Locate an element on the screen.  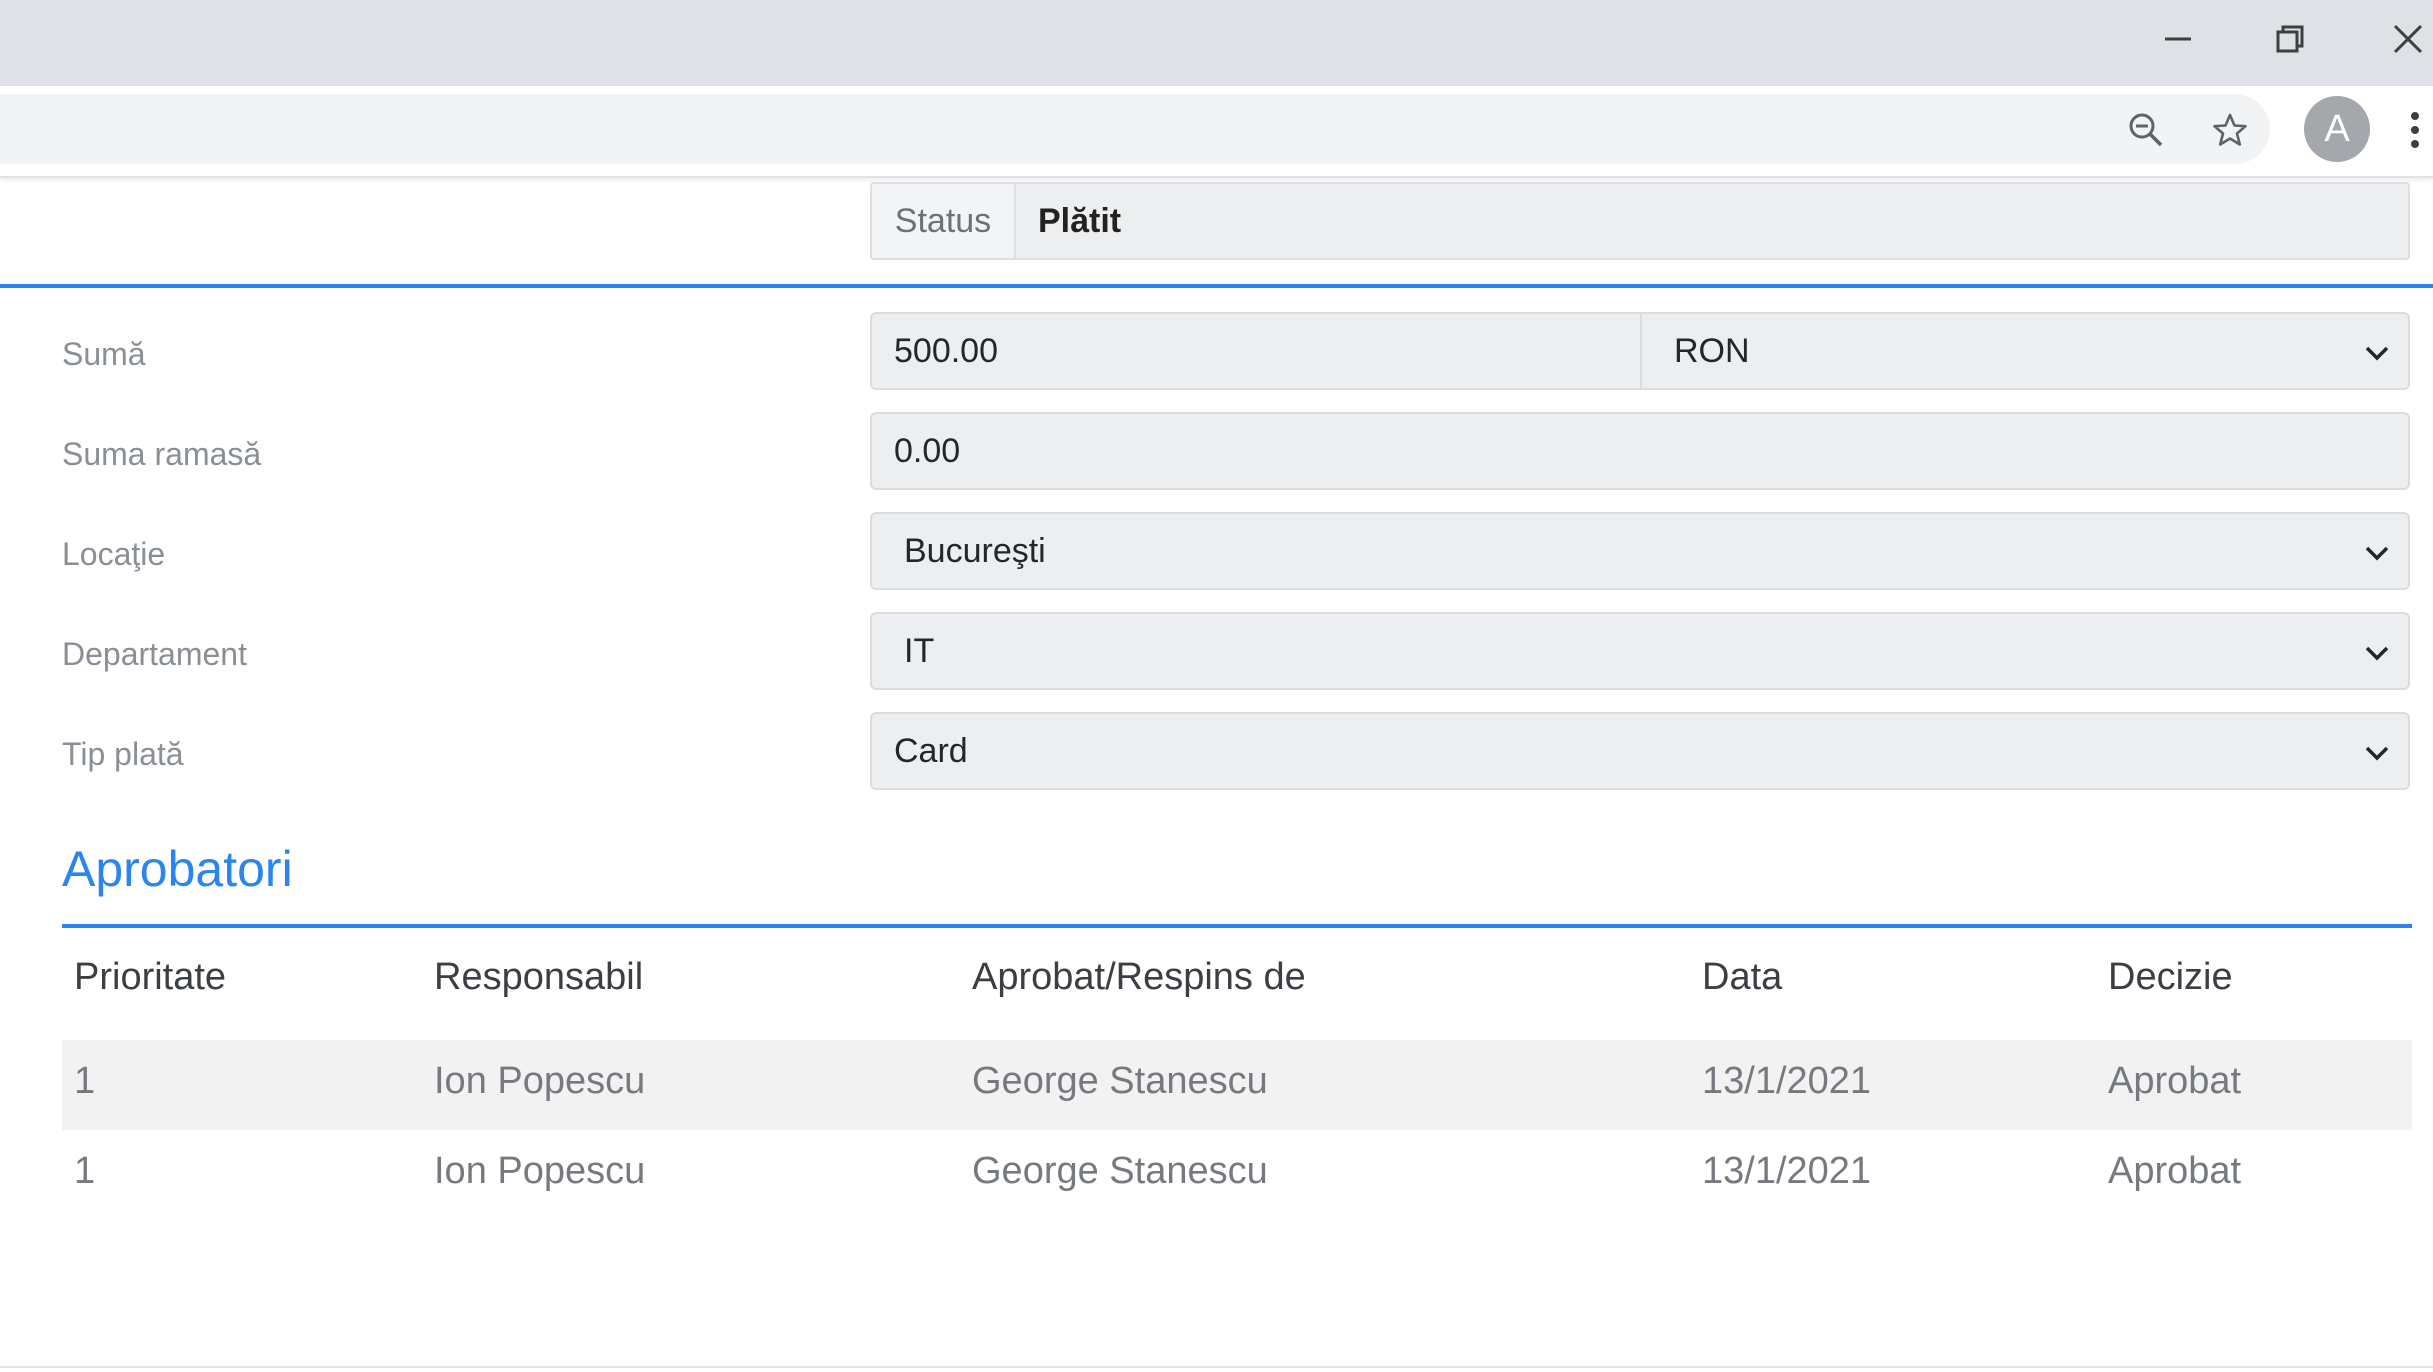
minimize-button is located at coordinates (2178, 39).